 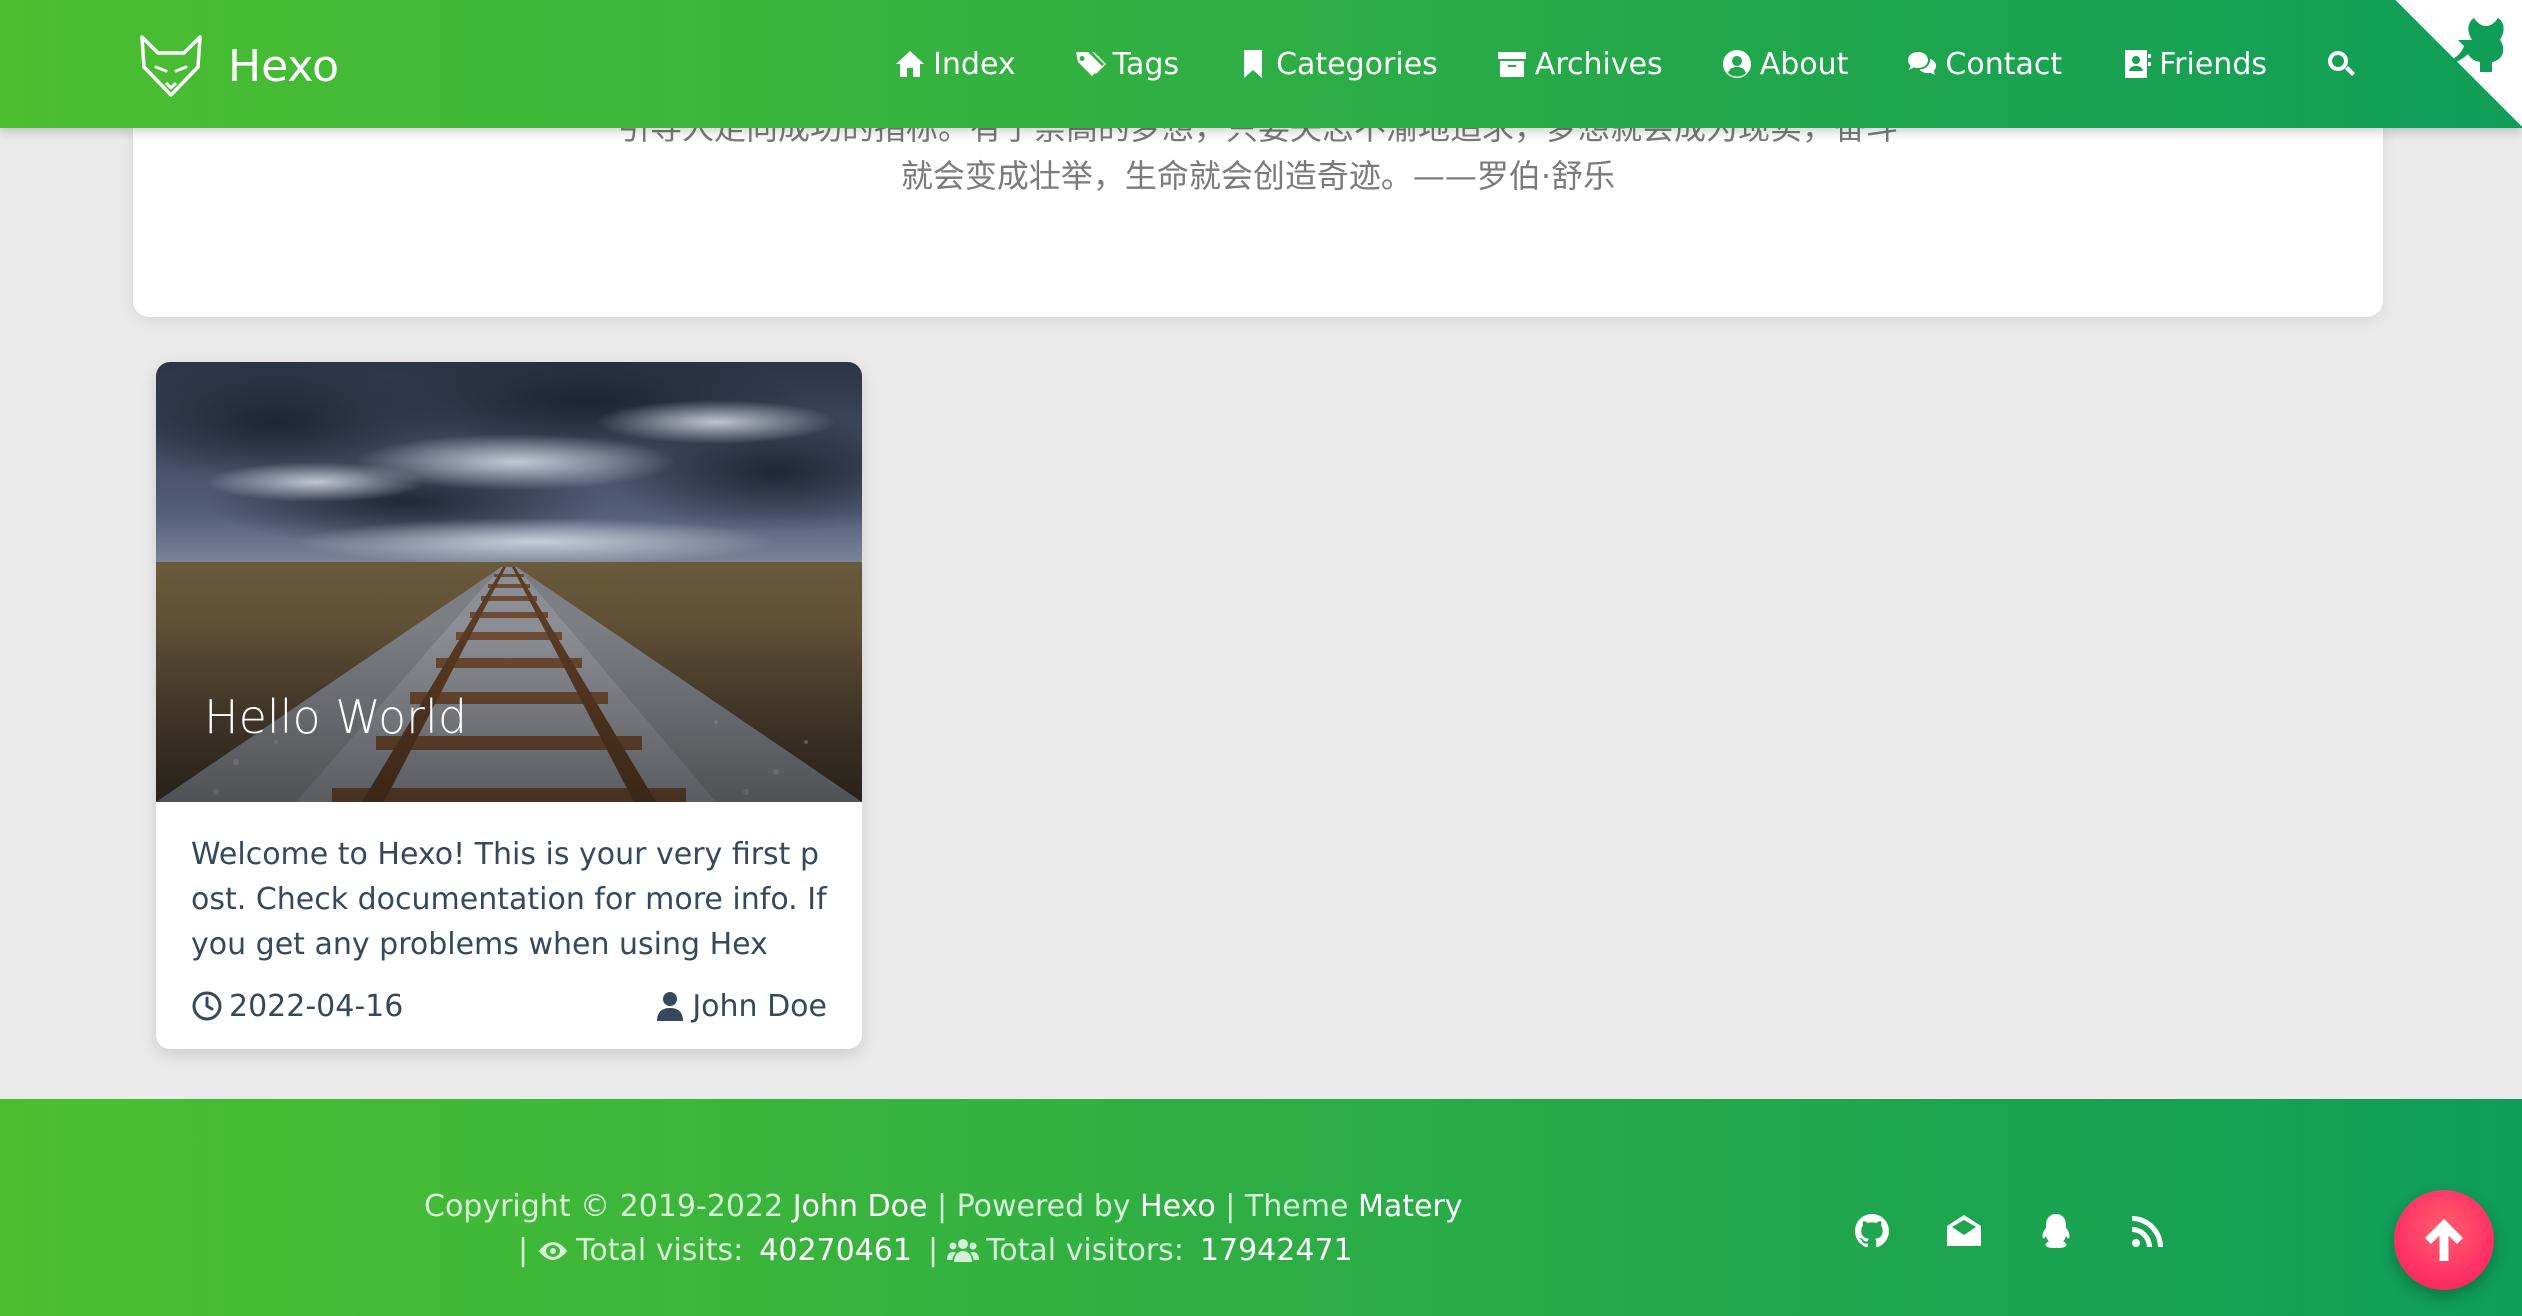 I want to click on eye-icon, so click(x=553, y=1251).